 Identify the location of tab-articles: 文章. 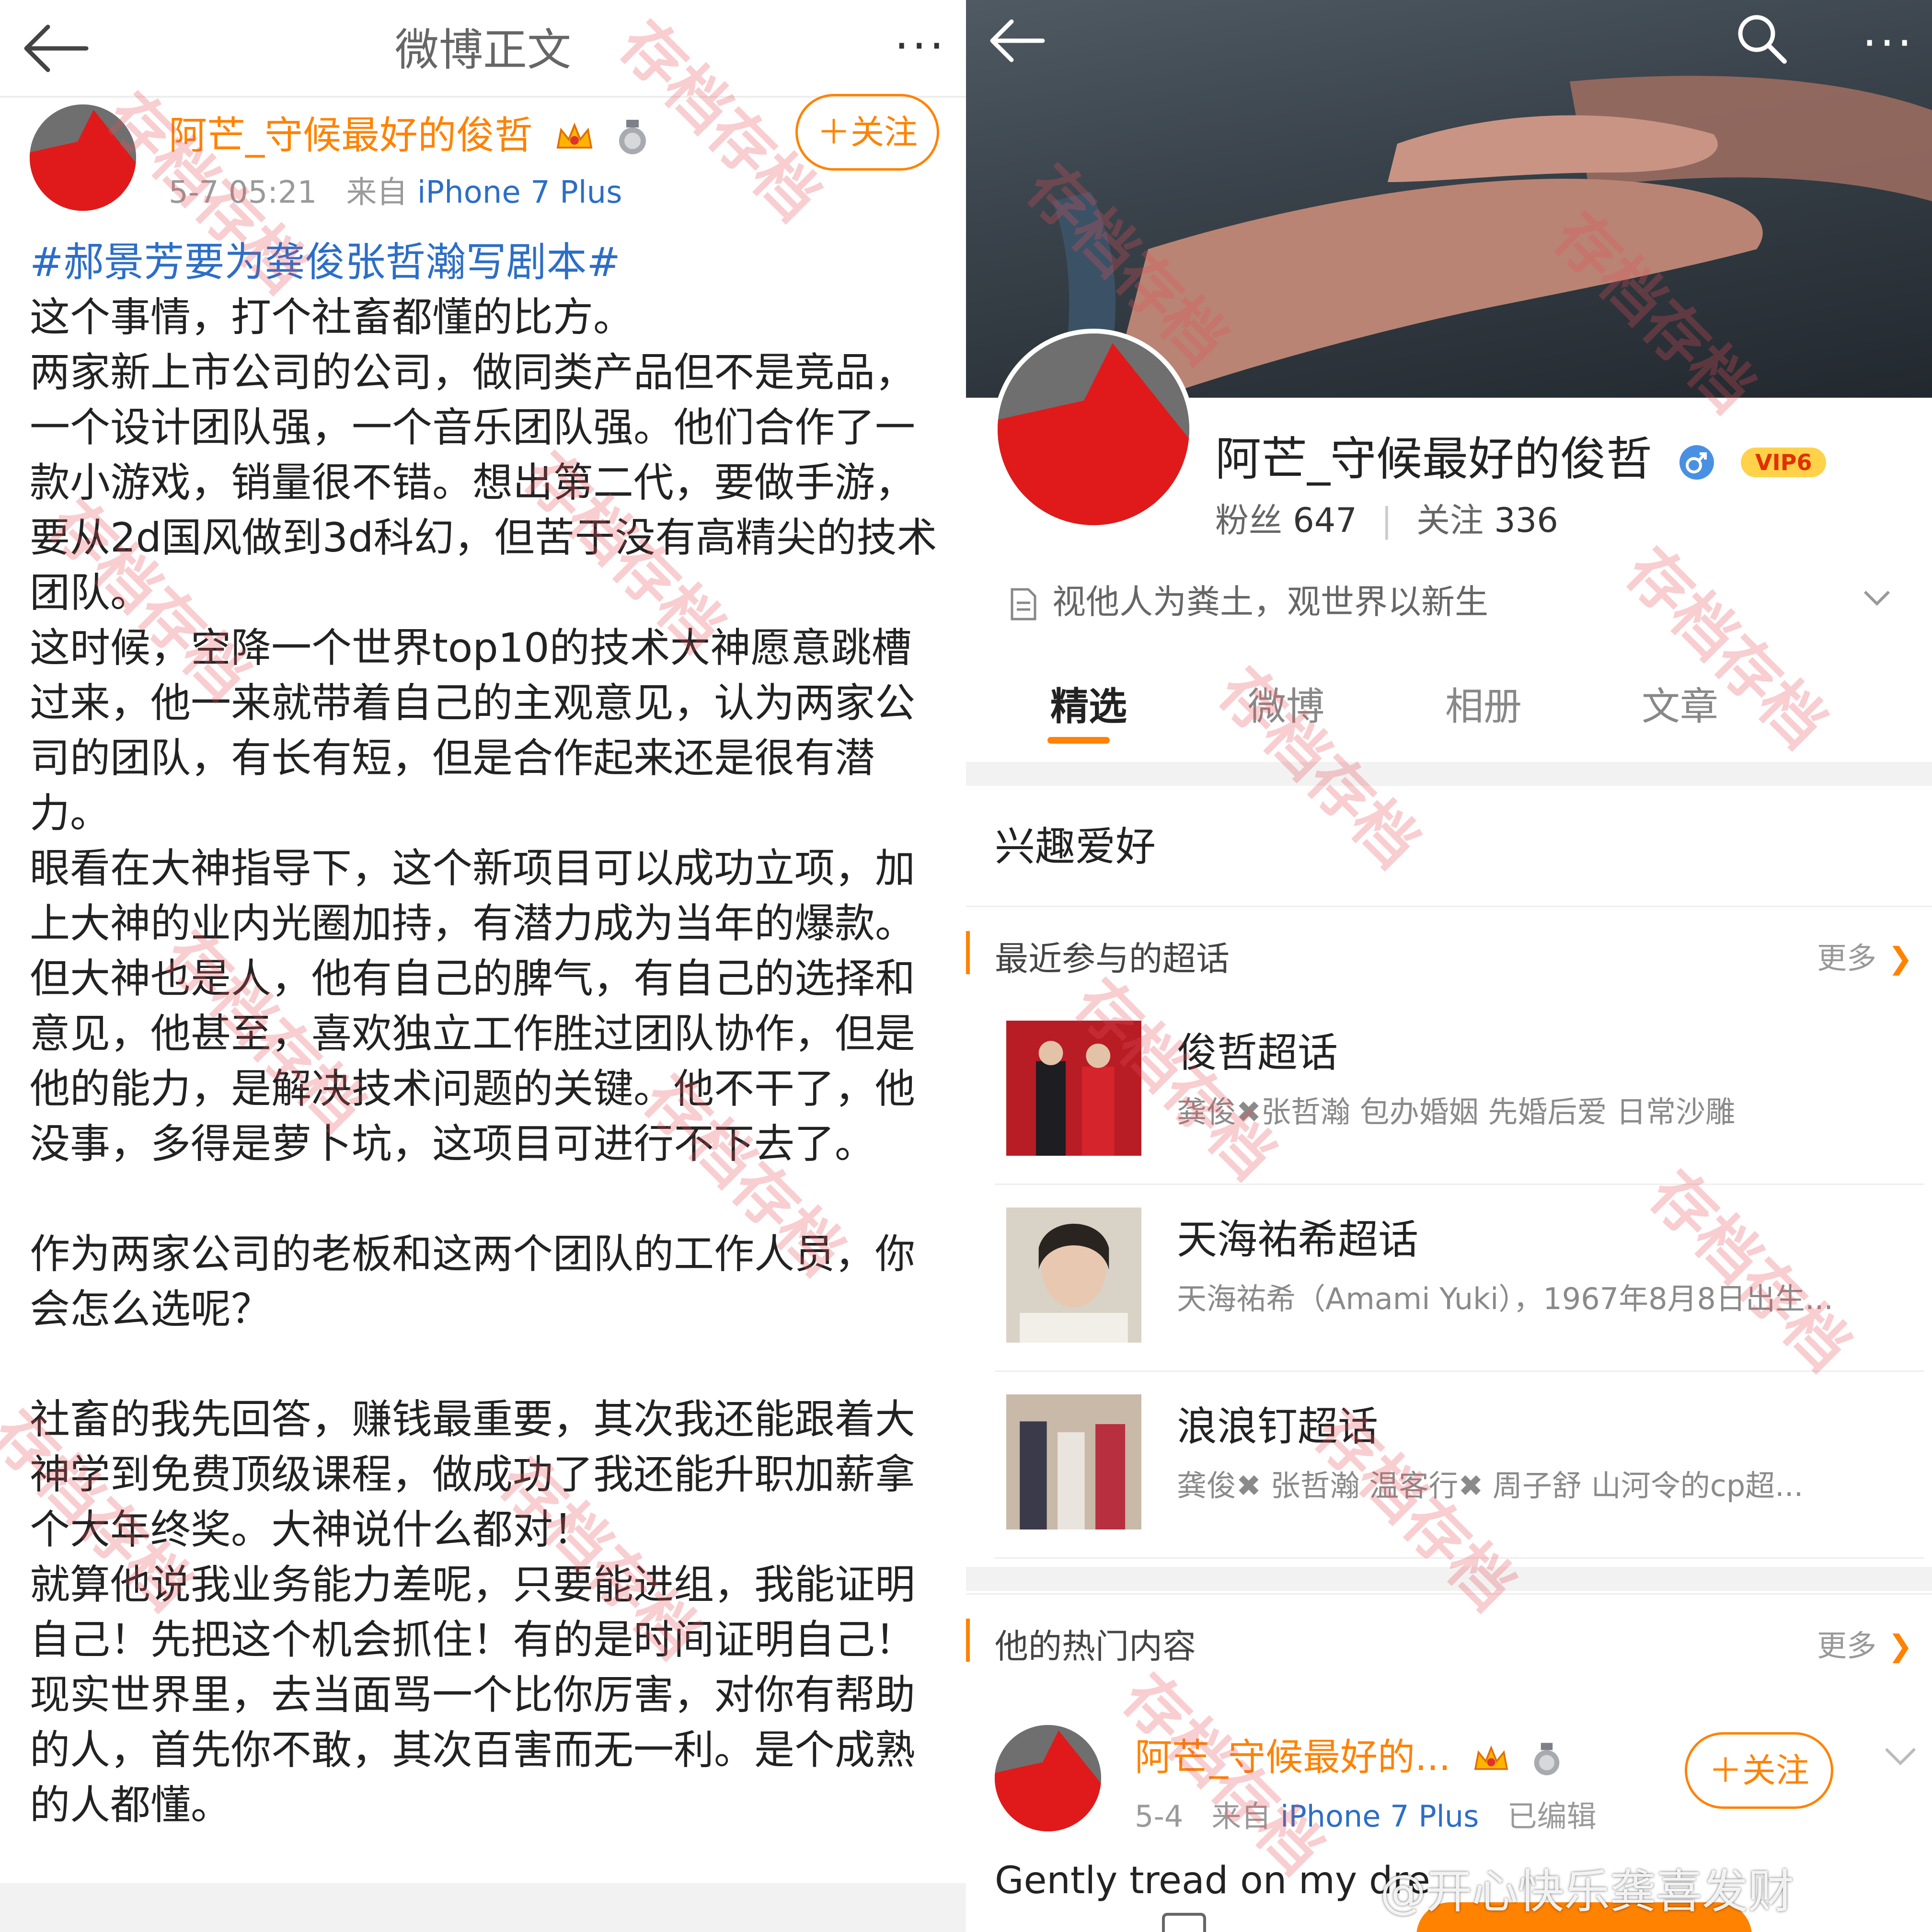
(1680, 703).